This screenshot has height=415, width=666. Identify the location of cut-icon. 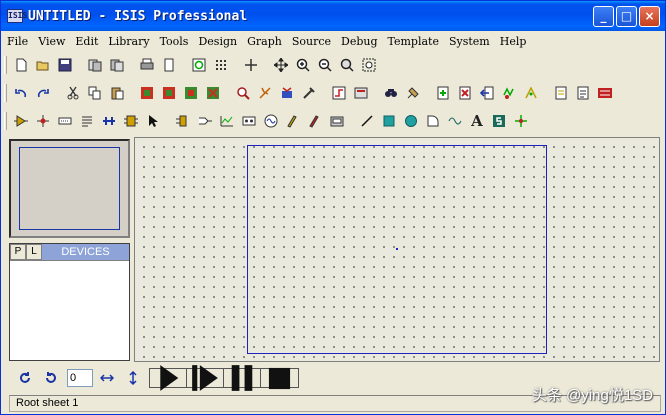
(73, 93).